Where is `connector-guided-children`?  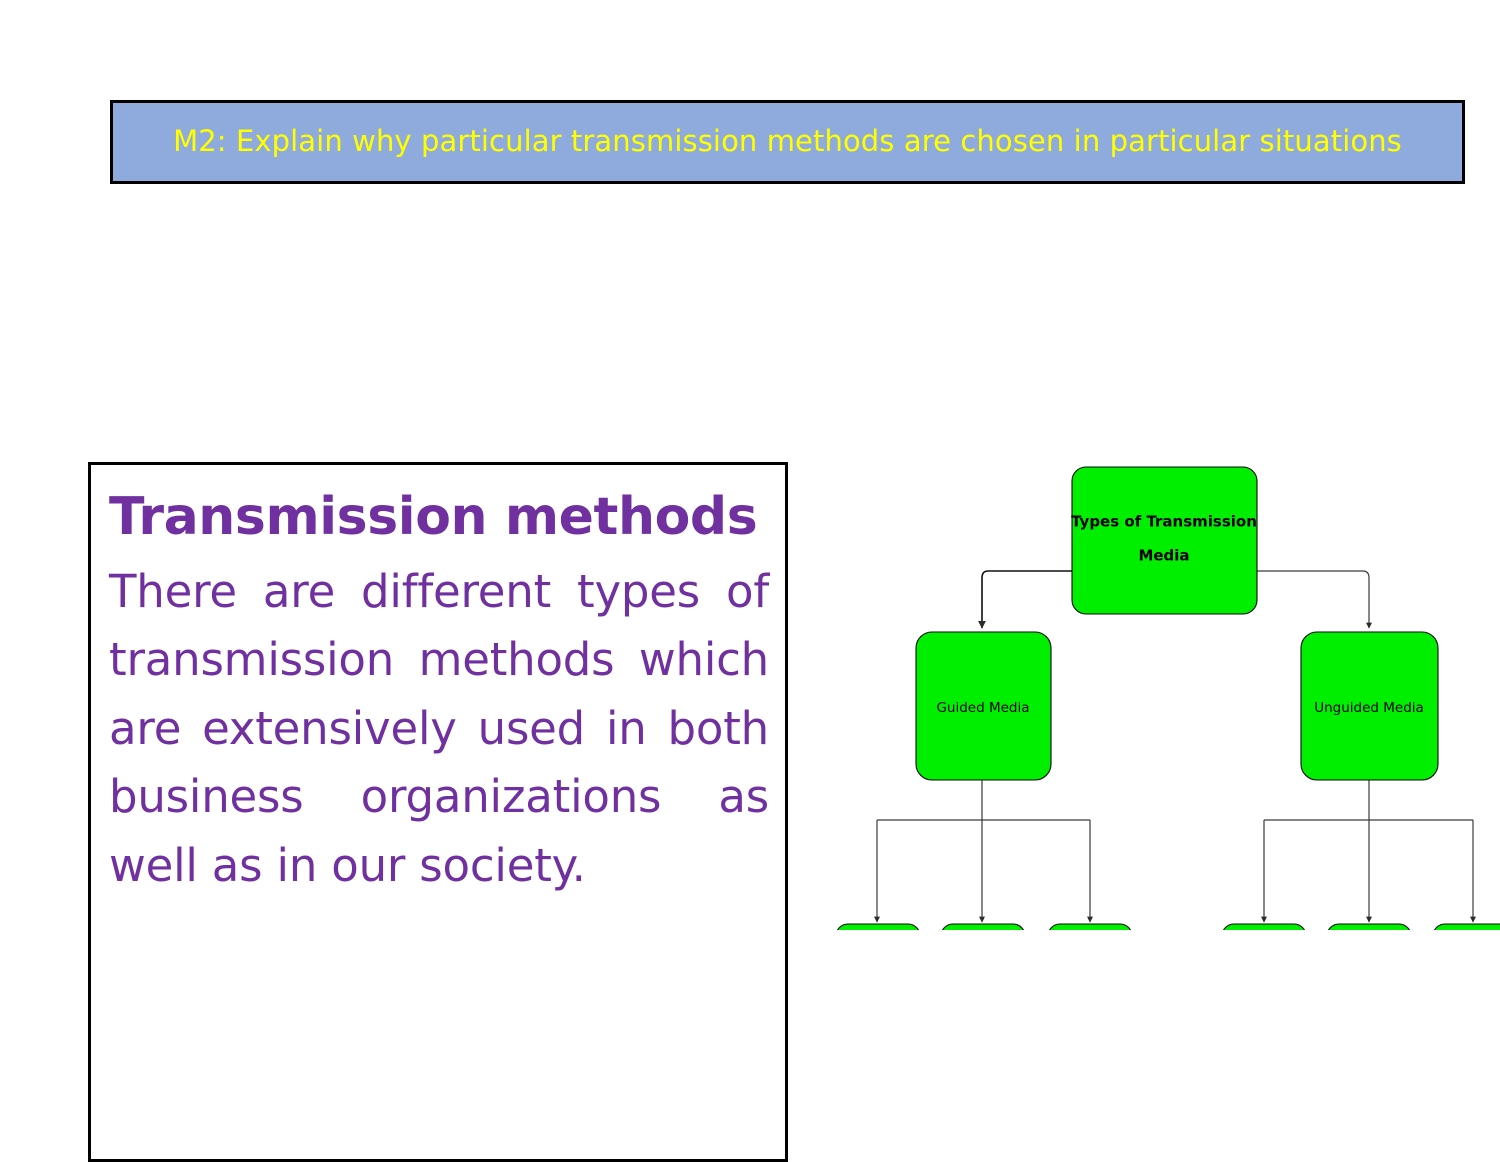 connector-guided-children is located at coordinates (983, 851).